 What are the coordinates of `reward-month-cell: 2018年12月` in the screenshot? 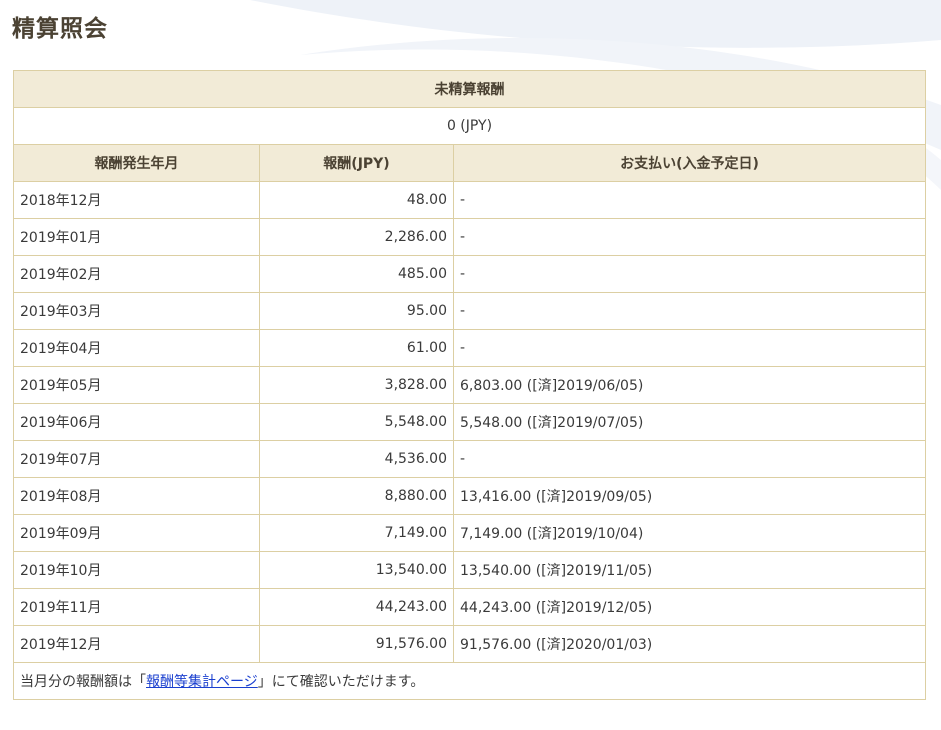 It's located at (136, 200).